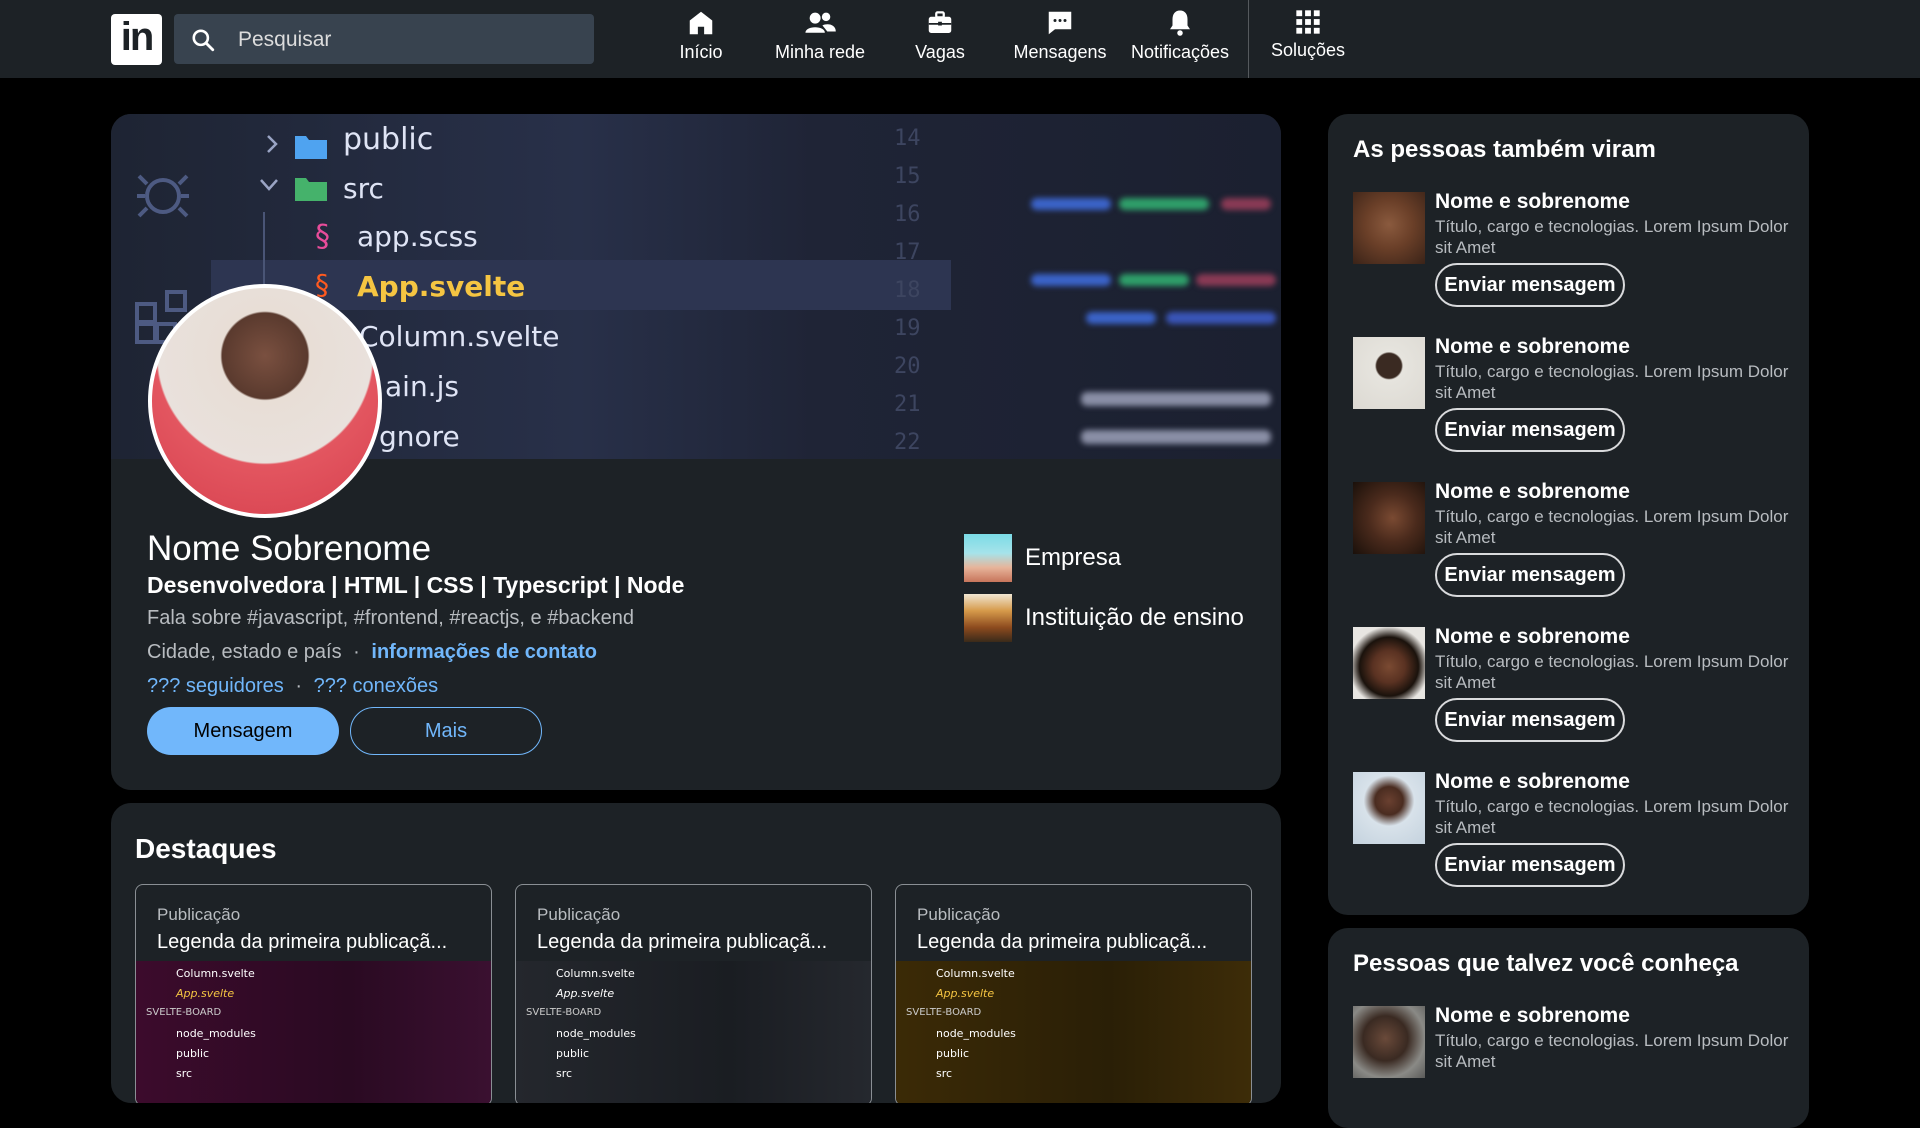  I want to click on nav-jobs: Vagas, so click(940, 39).